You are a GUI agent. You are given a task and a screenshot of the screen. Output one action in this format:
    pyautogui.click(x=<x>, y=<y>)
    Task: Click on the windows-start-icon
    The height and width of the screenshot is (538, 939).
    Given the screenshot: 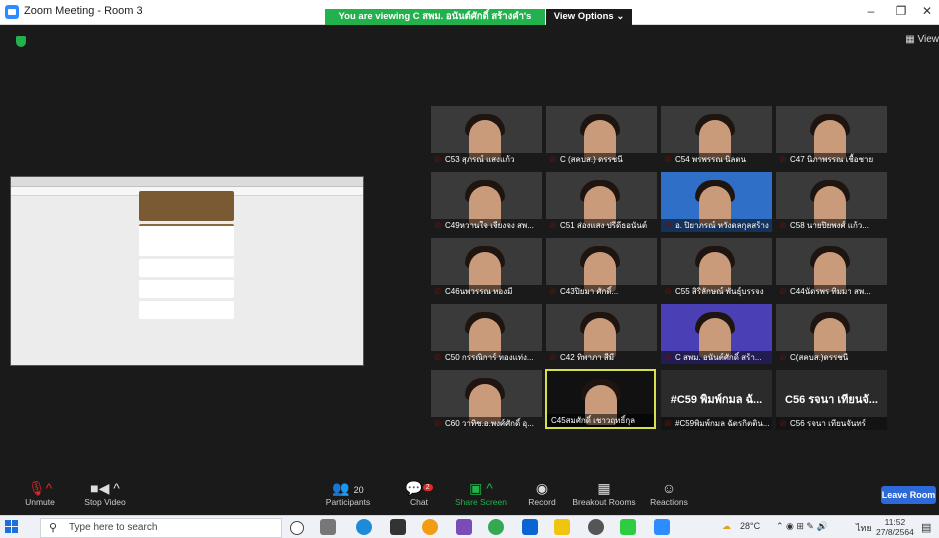 What is the action you would take?
    pyautogui.click(x=12, y=527)
    